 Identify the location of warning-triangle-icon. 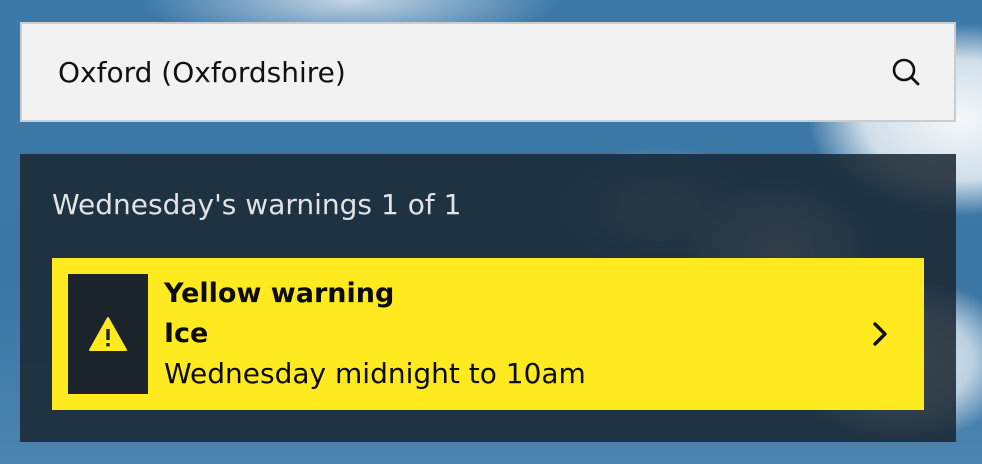
(108, 334).